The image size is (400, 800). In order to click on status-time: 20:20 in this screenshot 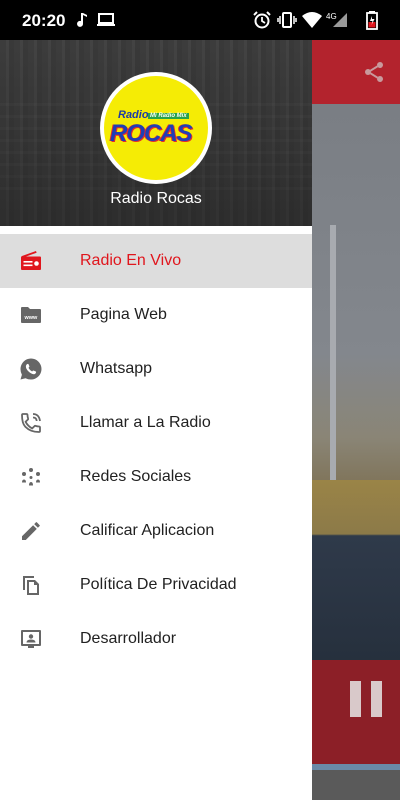, I will do `click(44, 20)`.